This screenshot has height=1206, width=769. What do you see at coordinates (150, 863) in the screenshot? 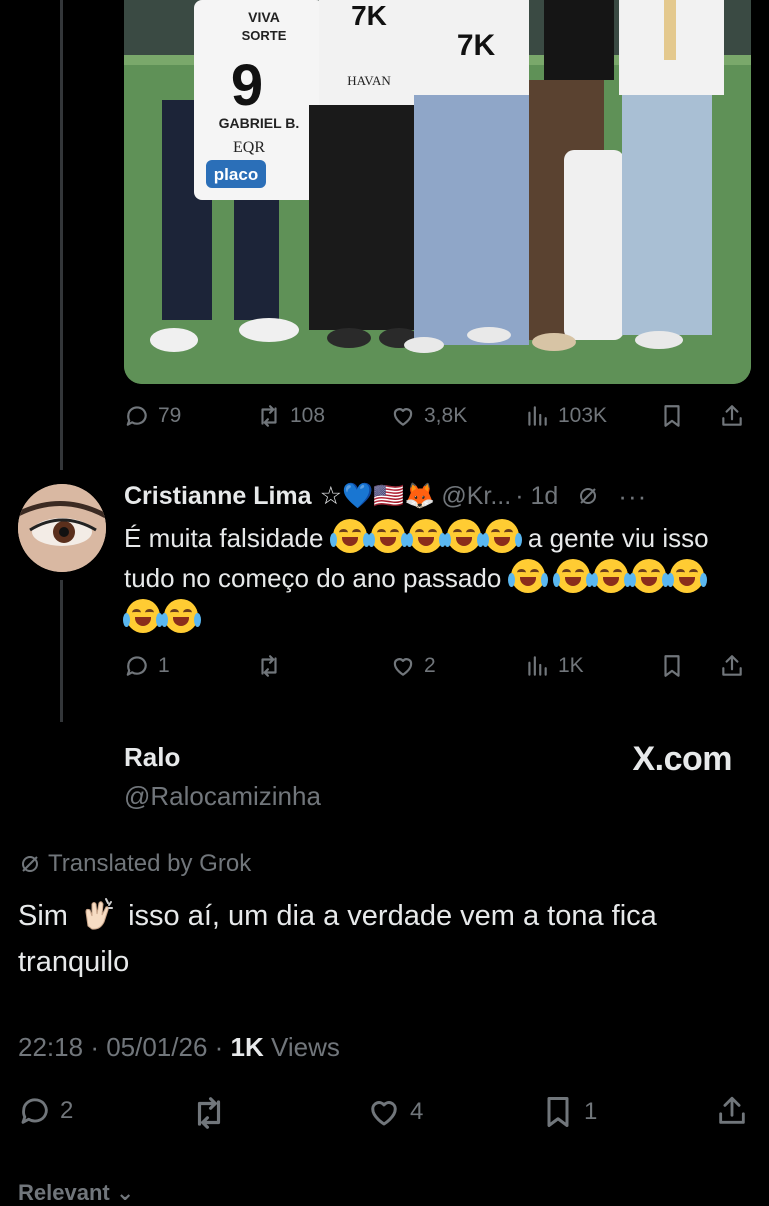
I see `translated-text: Translated by Grok` at bounding box center [150, 863].